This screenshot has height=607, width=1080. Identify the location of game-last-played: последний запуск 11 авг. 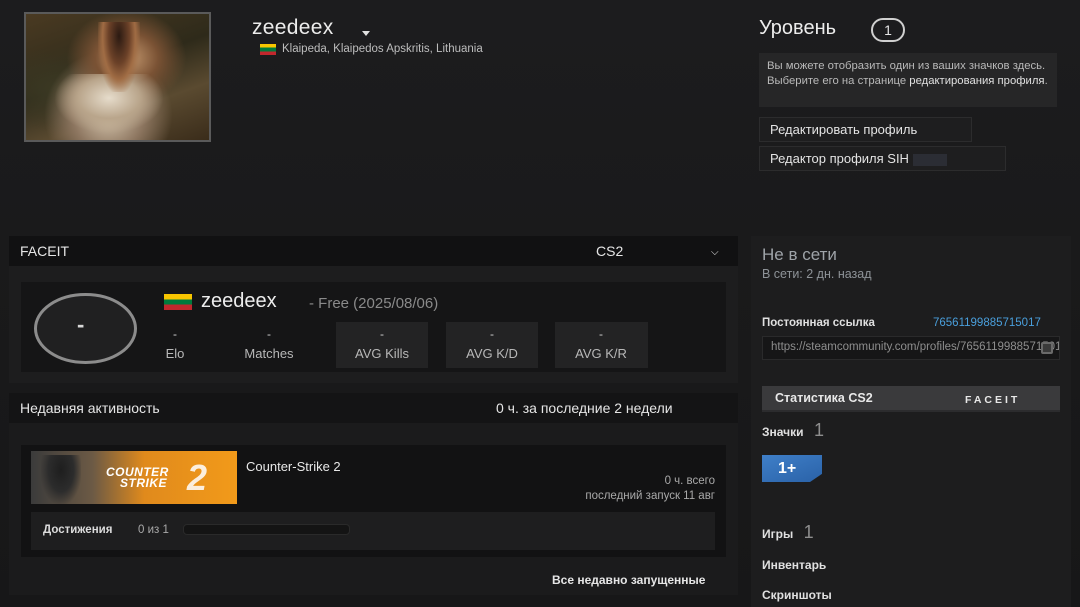
(650, 496).